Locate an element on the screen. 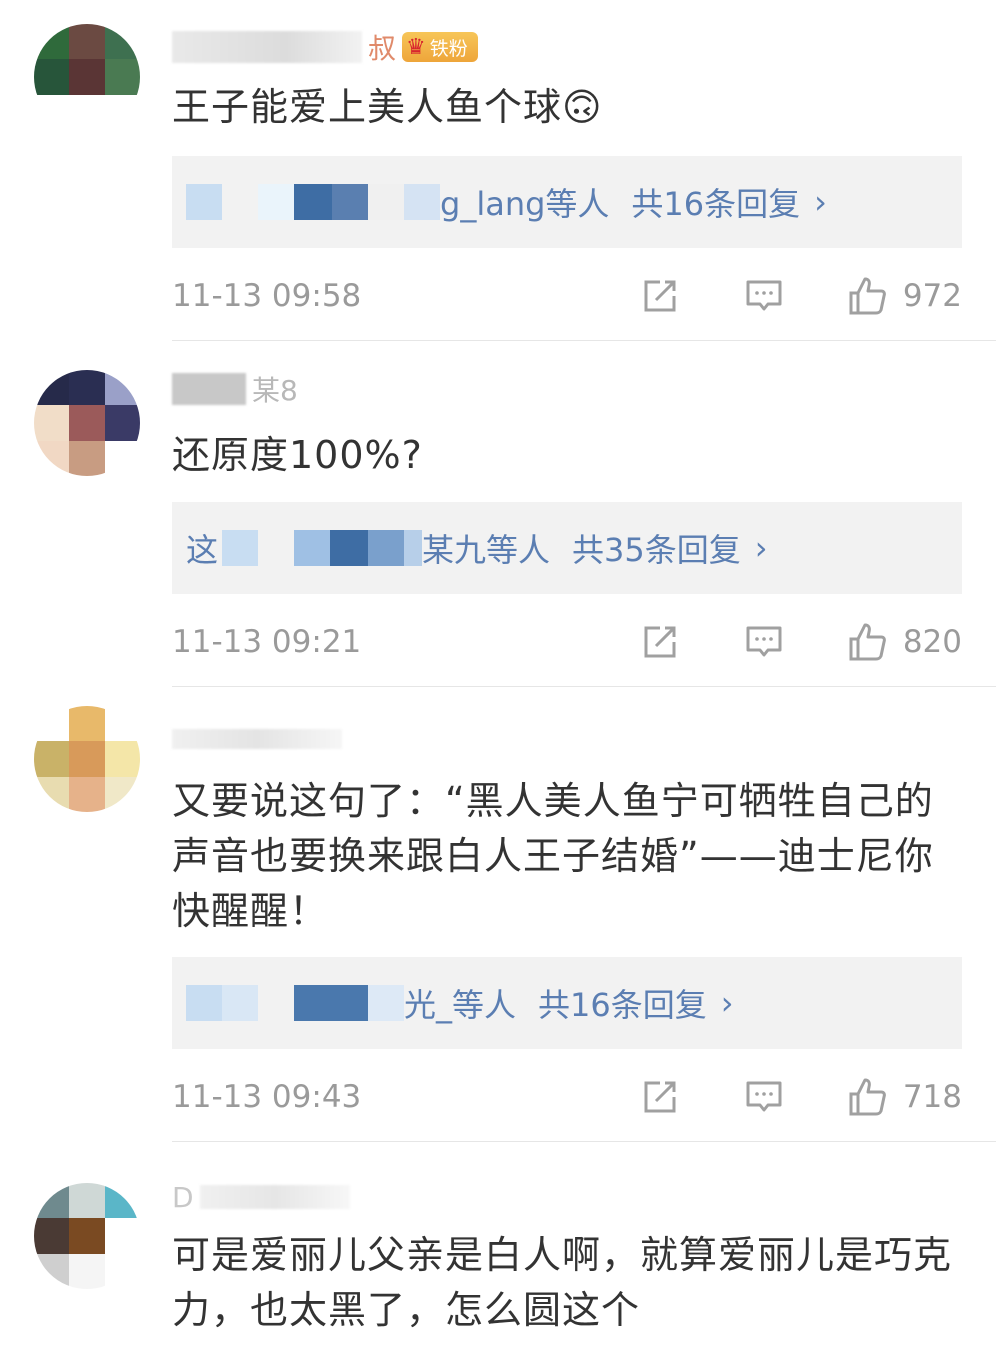 Image resolution: width=996 pixels, height=1348 pixels. username is located at coordinates (257, 739).